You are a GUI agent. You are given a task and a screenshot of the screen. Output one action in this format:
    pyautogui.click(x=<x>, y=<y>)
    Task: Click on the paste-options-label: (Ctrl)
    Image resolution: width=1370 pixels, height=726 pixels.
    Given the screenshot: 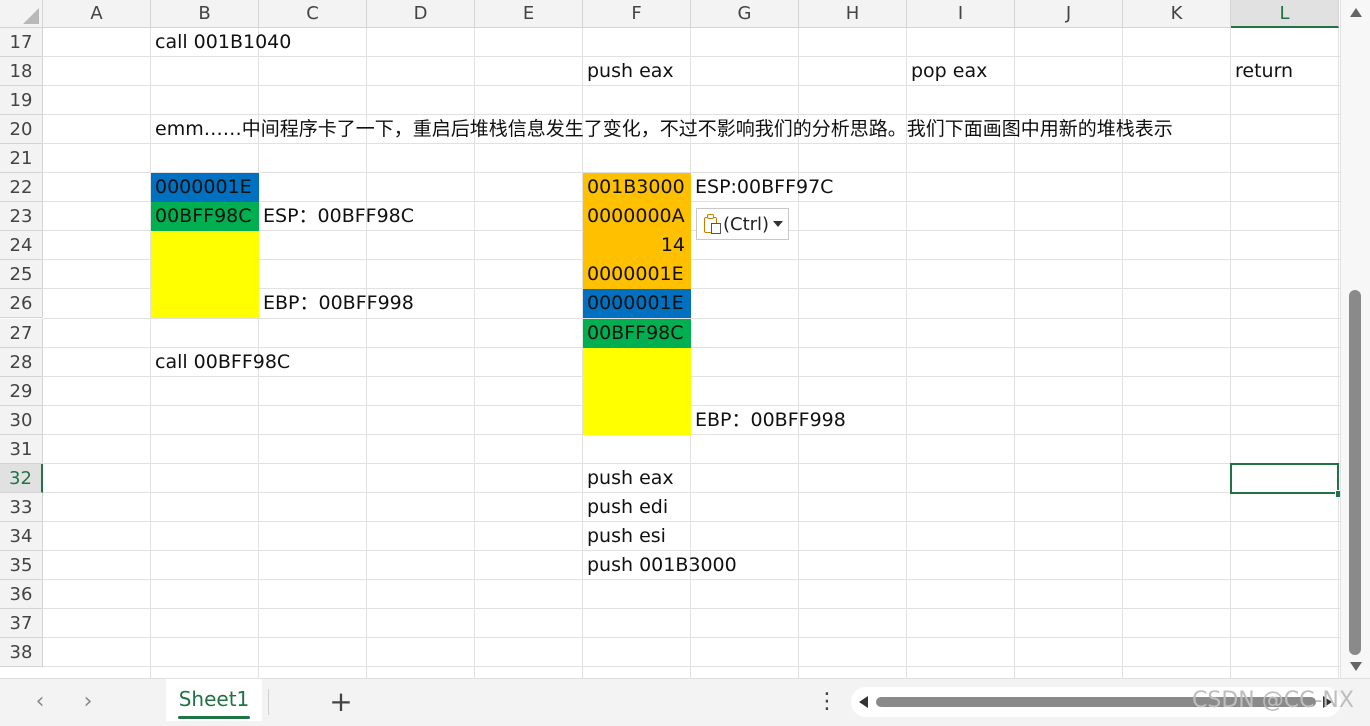 What is the action you would take?
    pyautogui.click(x=746, y=224)
    